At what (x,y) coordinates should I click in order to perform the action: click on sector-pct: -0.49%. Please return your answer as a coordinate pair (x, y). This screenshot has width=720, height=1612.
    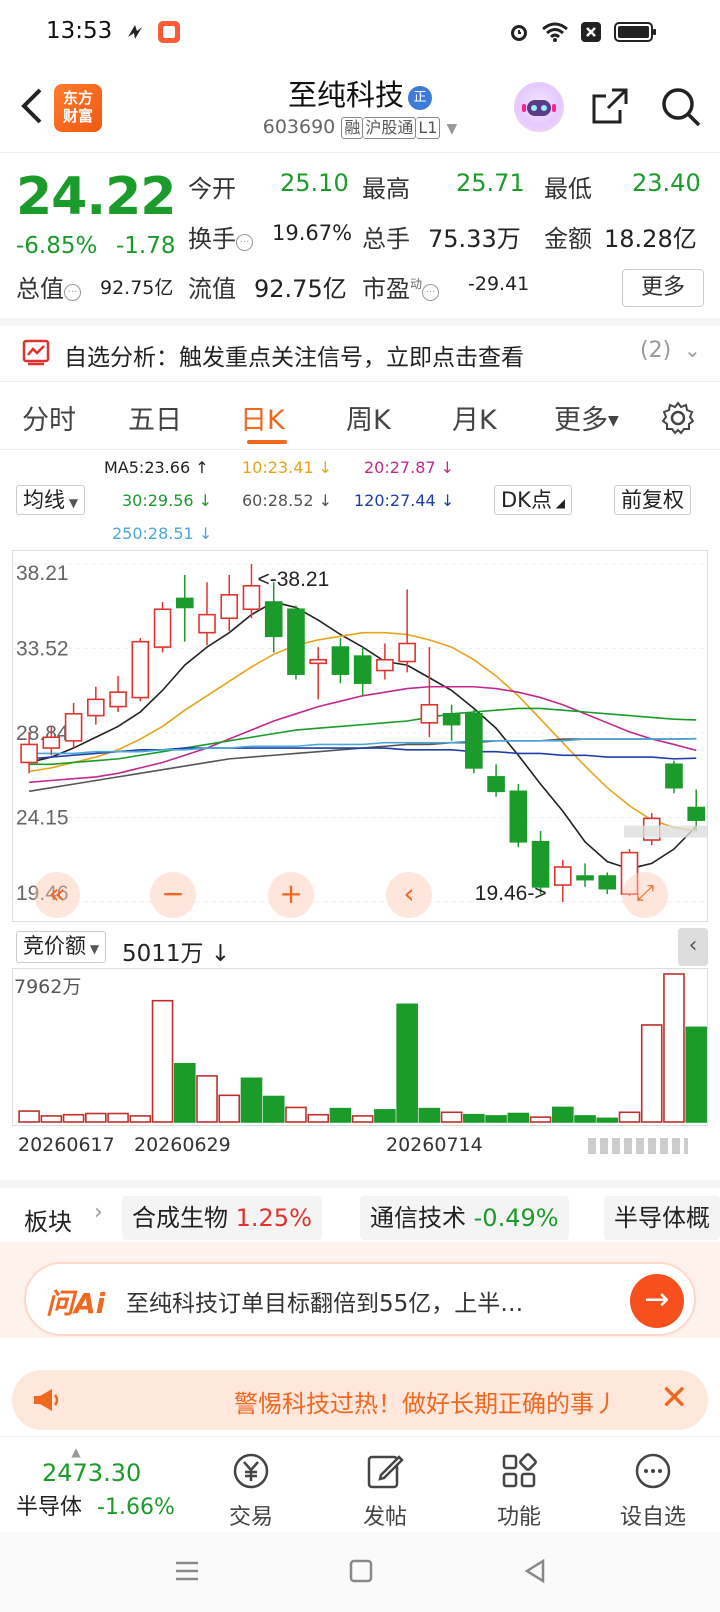
    Looking at the image, I should click on (516, 1218).